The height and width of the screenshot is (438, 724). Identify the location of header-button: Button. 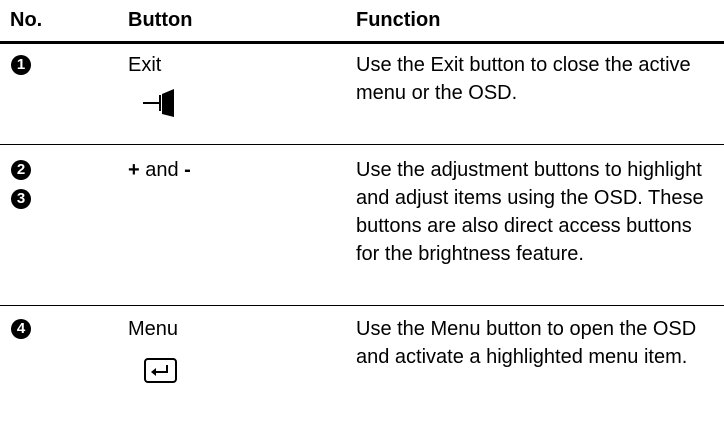
(160, 20).